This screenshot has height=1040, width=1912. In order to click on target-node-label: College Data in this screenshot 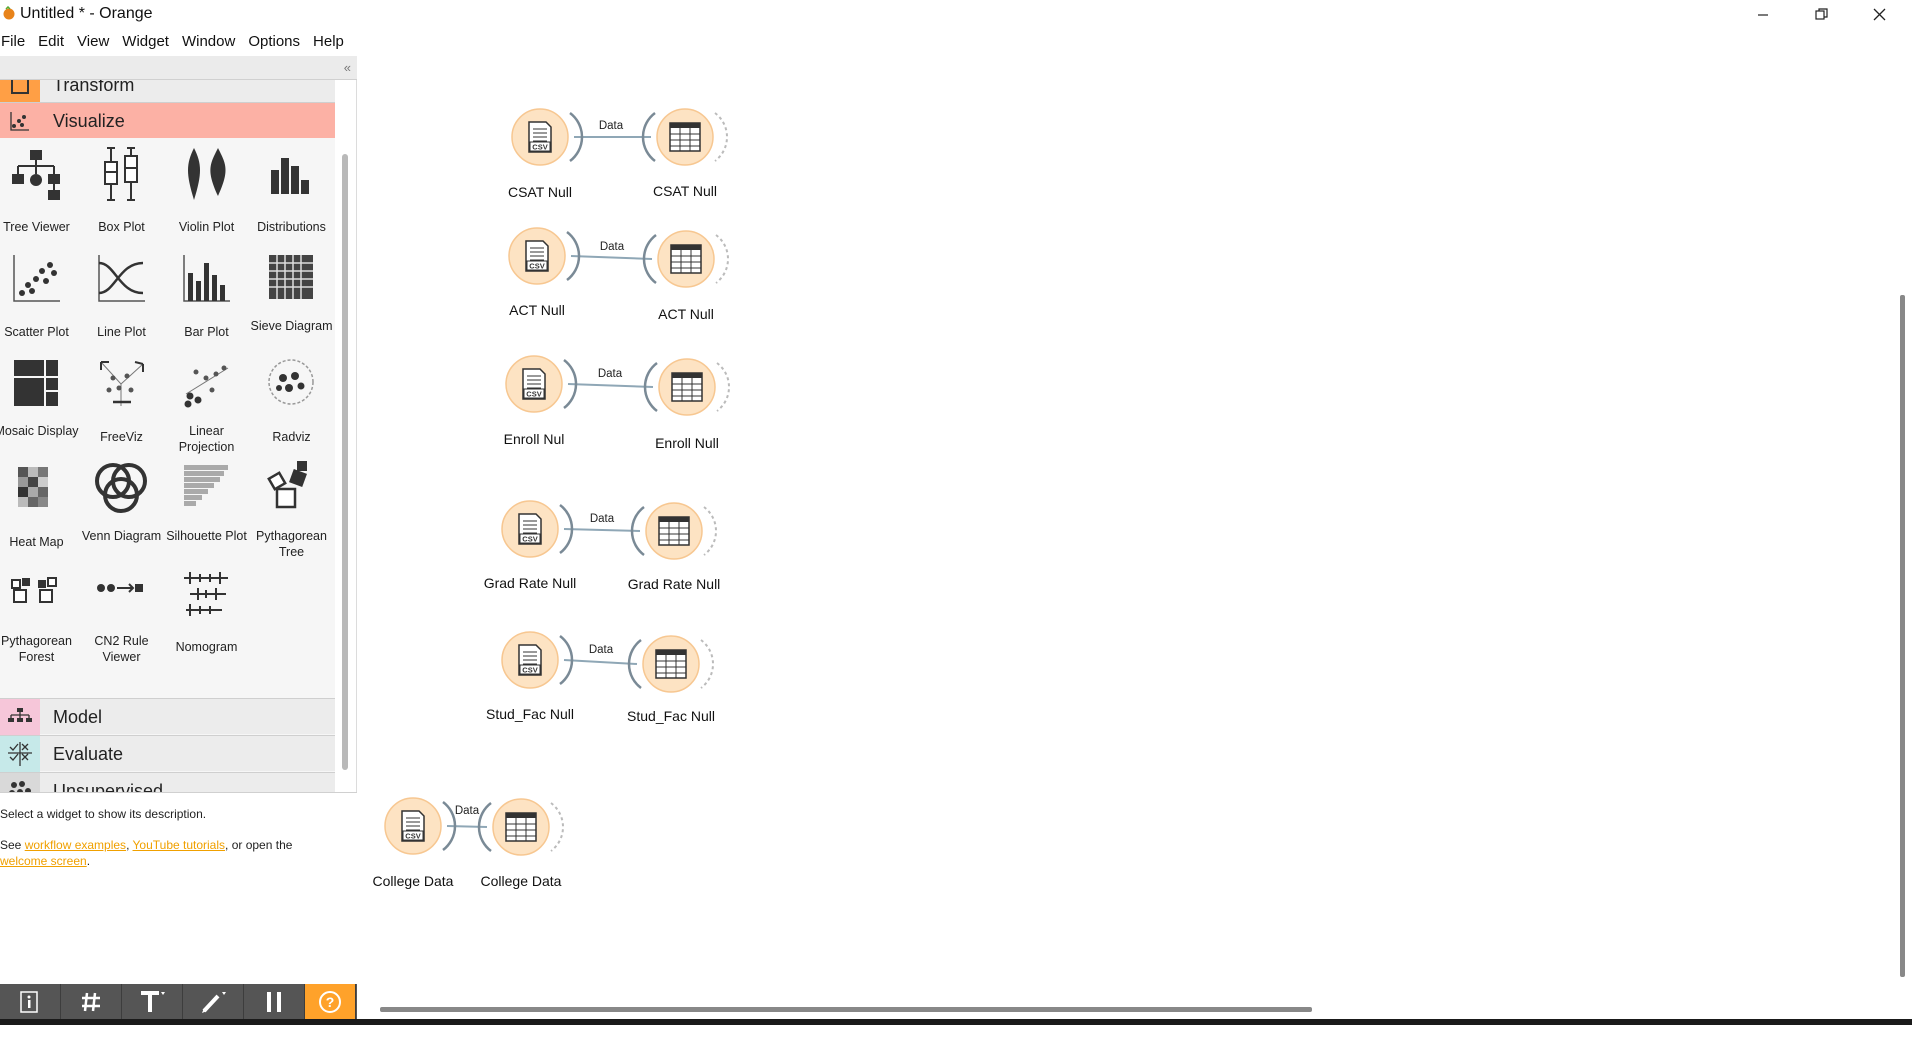, I will do `click(521, 881)`.